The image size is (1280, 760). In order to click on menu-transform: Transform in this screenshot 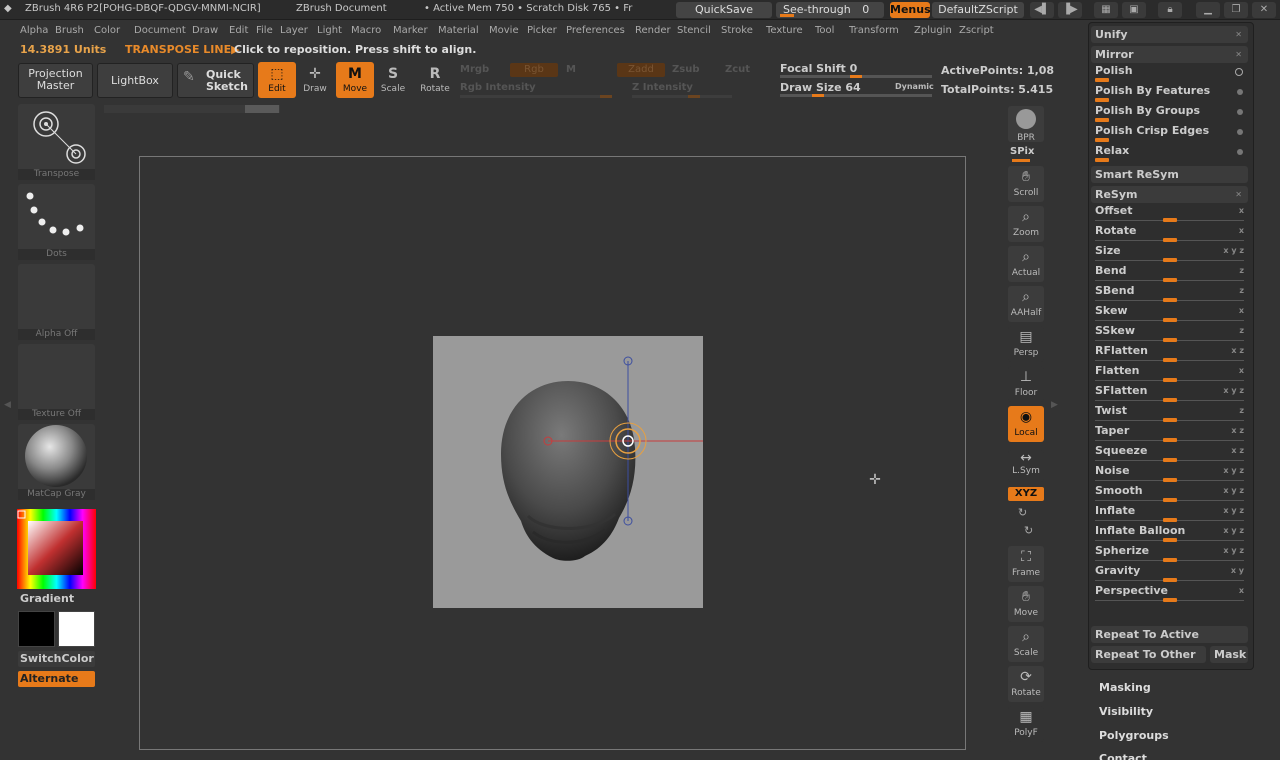, I will do `click(874, 30)`.